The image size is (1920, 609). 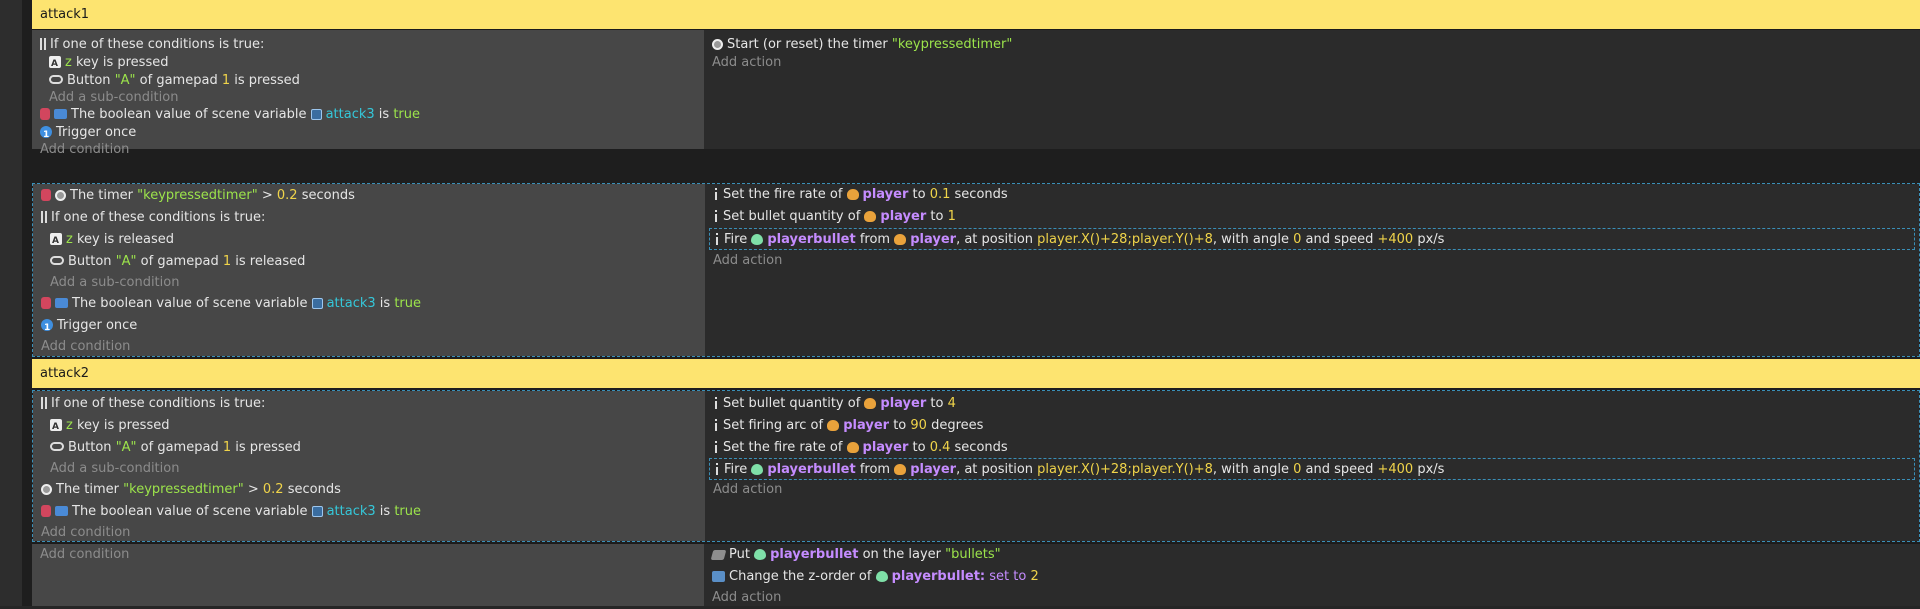 I want to click on layer-icon, so click(x=718, y=555).